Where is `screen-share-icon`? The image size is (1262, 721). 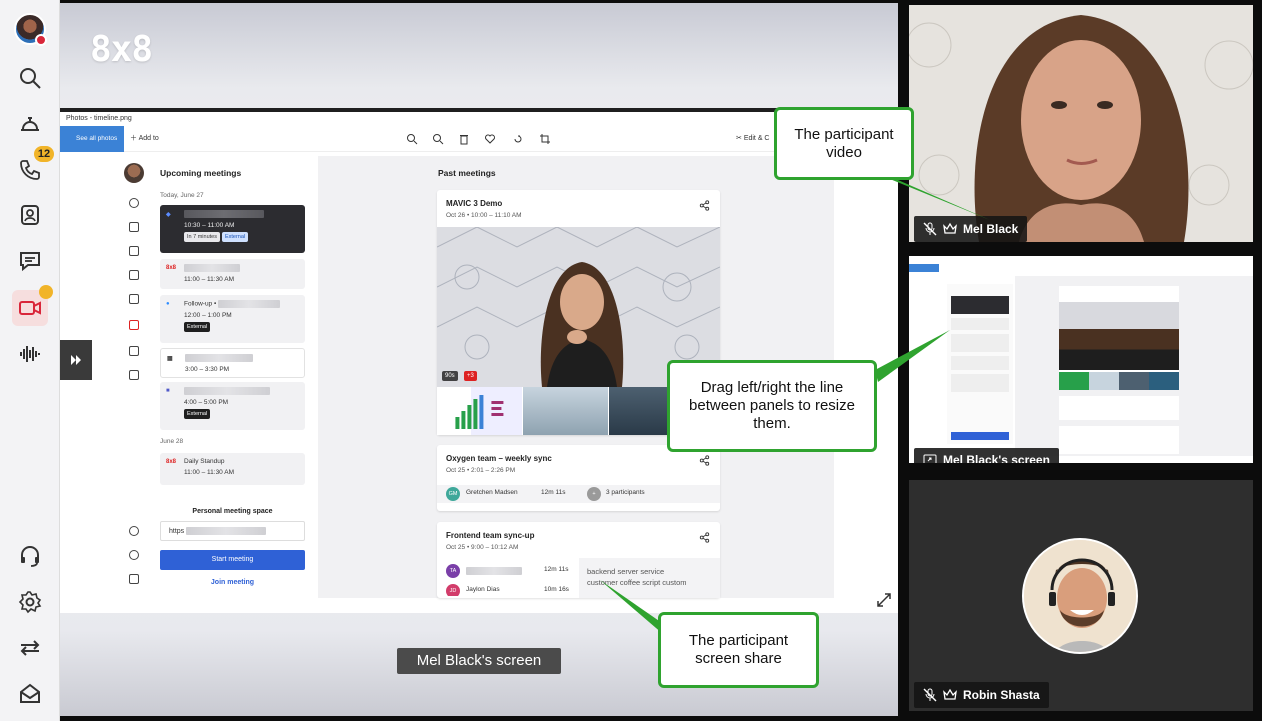 screen-share-icon is located at coordinates (930, 458).